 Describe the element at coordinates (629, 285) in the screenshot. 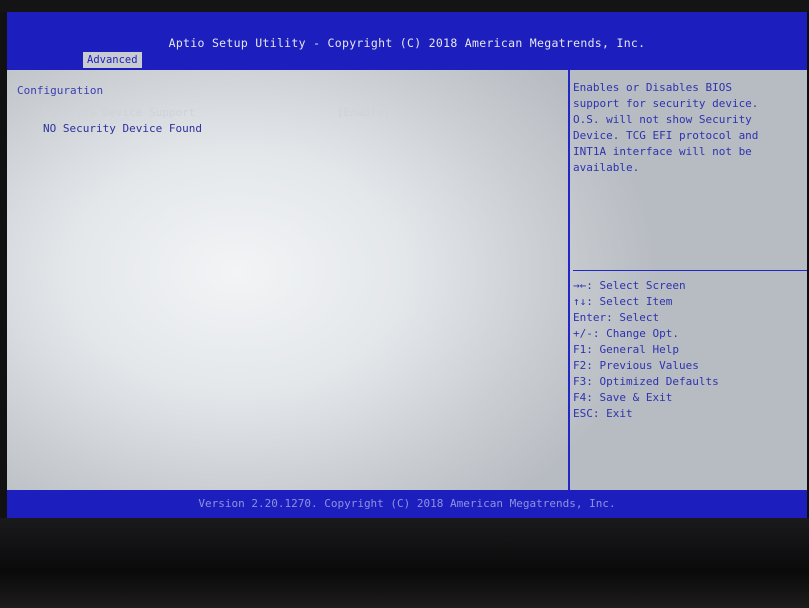

I see `key-hint-select-screen: →←: Select Screen` at that location.